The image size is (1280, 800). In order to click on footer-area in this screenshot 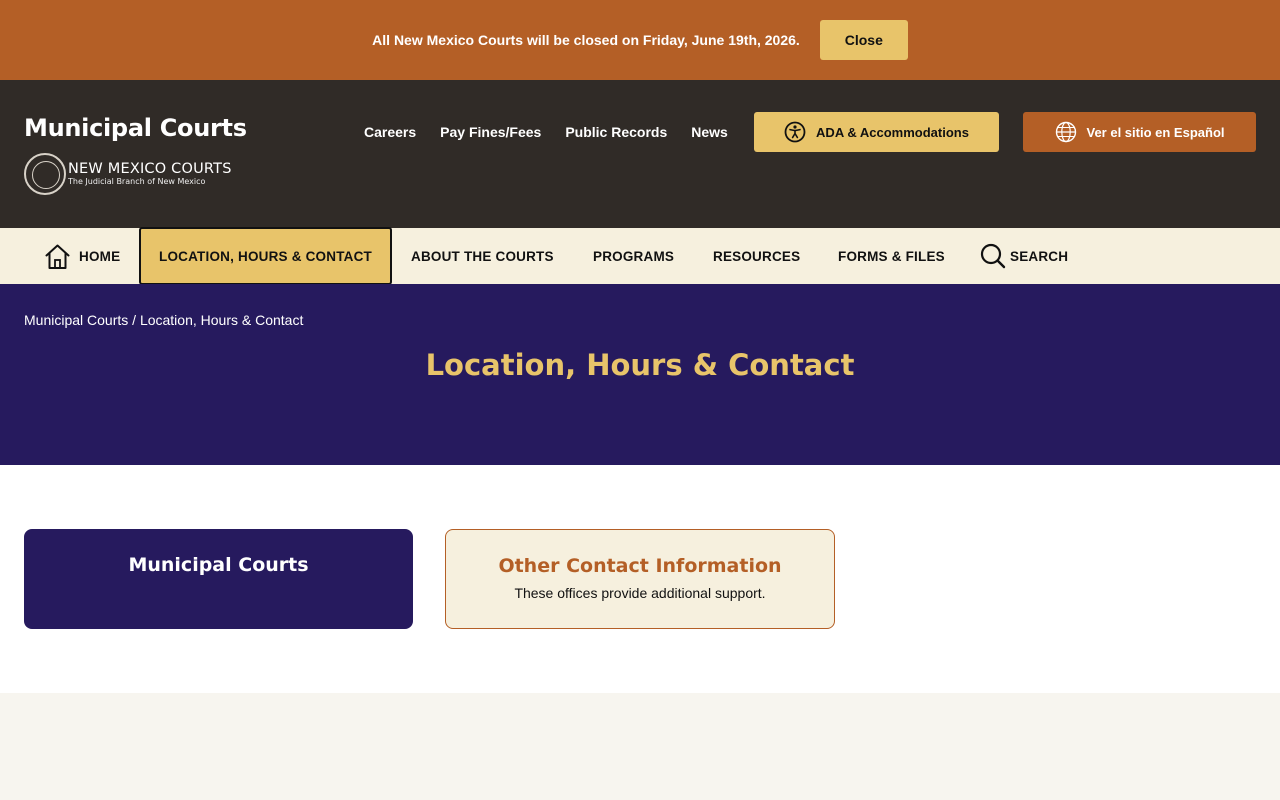, I will do `click(640, 746)`.